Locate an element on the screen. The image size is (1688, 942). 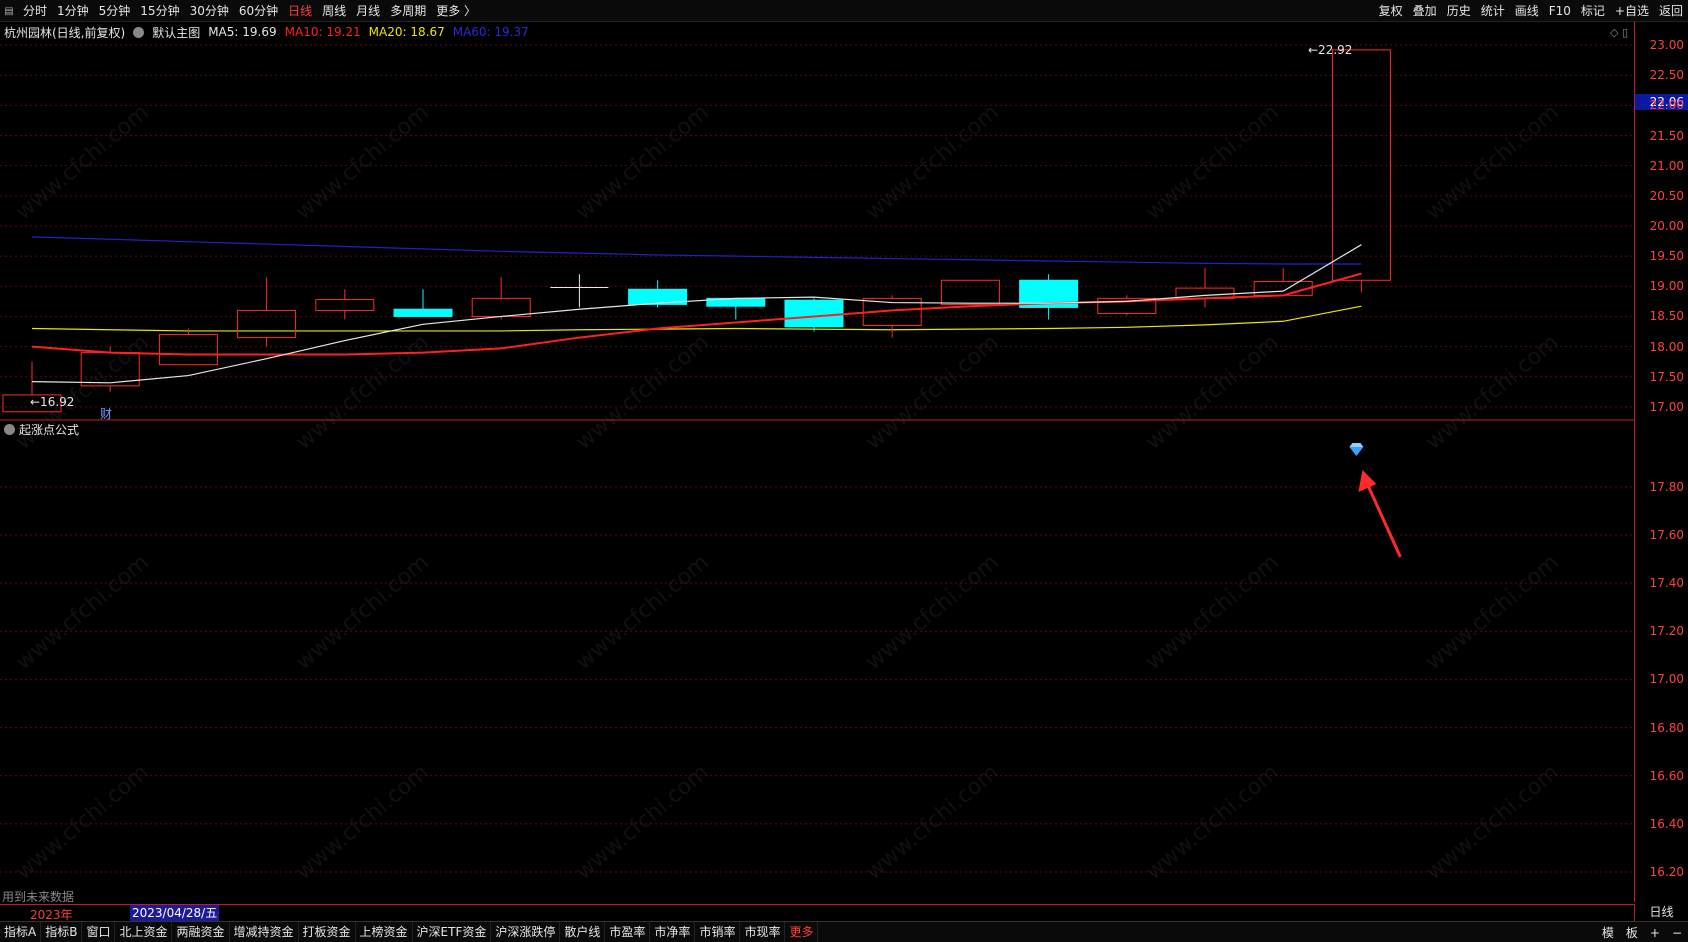
indicator-row: 起涨点公式 is located at coordinates (39, 429).